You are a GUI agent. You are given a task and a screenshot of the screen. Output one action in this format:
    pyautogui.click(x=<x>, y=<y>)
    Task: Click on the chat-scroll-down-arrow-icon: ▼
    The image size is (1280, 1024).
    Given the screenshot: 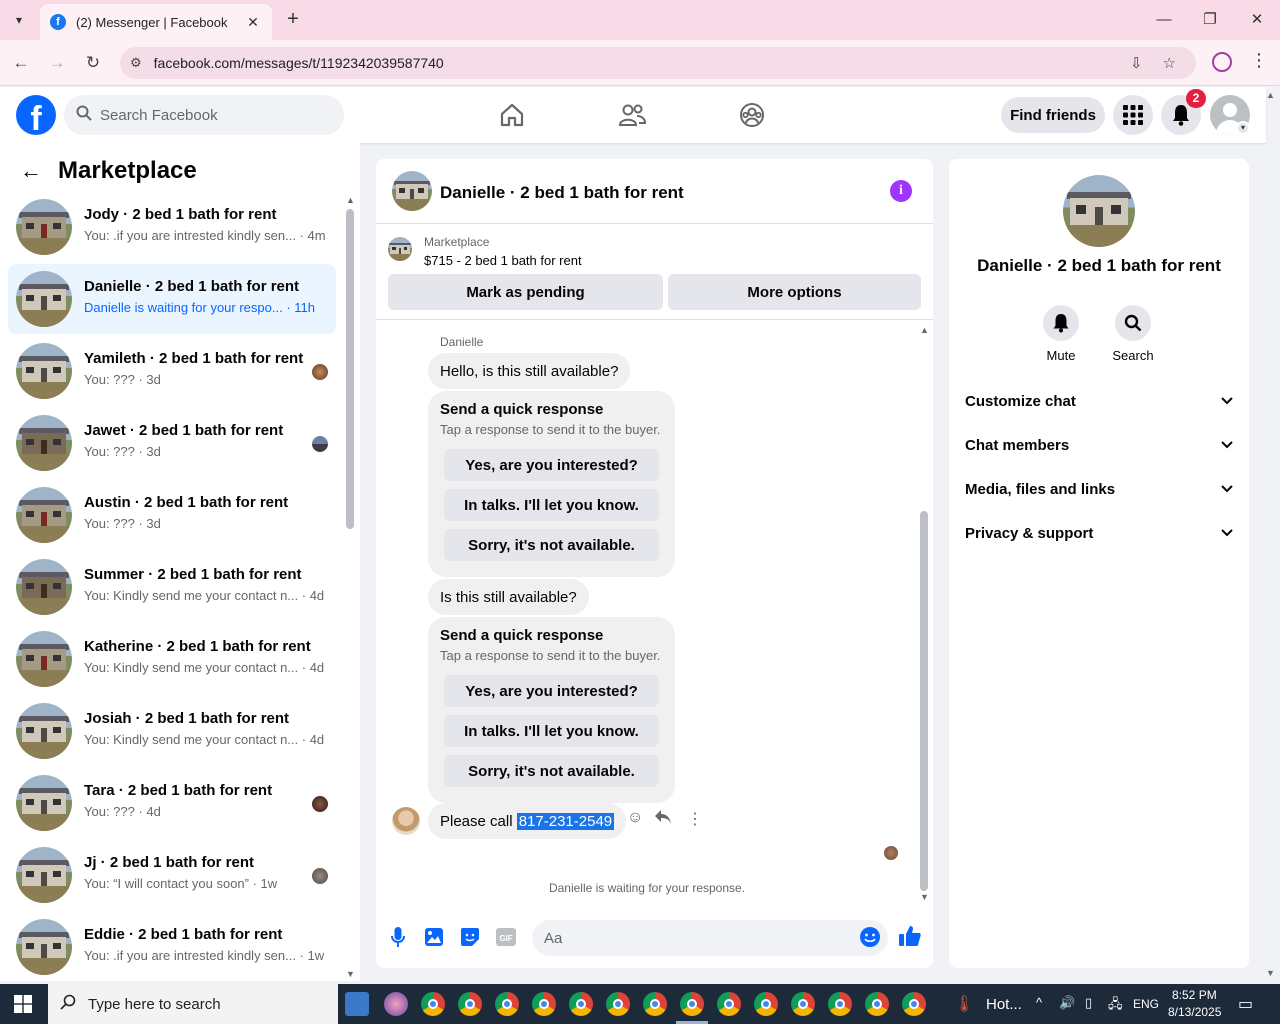 What is the action you would take?
    pyautogui.click(x=924, y=897)
    